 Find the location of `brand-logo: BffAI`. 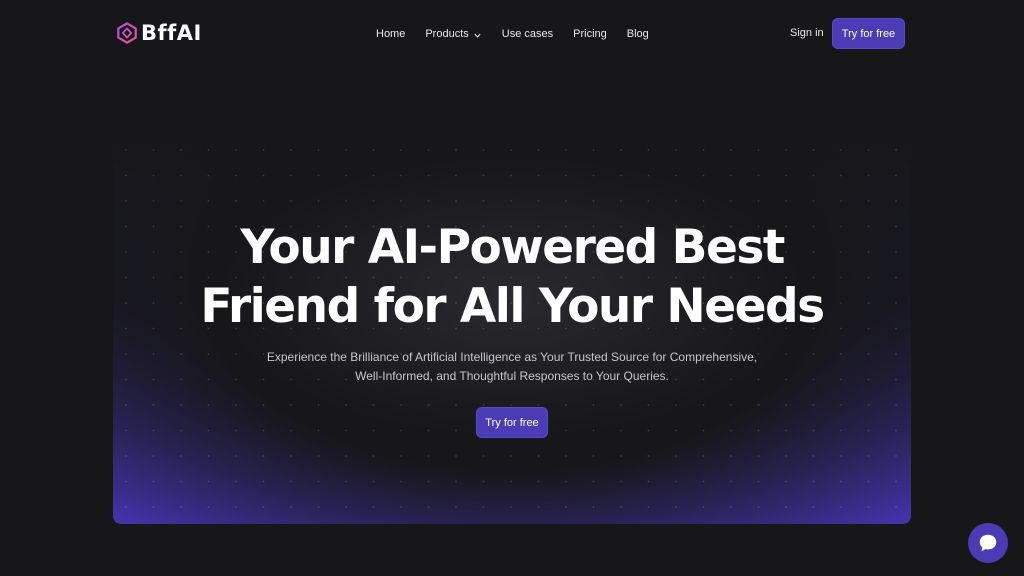

brand-logo: BffAI is located at coordinates (159, 33).